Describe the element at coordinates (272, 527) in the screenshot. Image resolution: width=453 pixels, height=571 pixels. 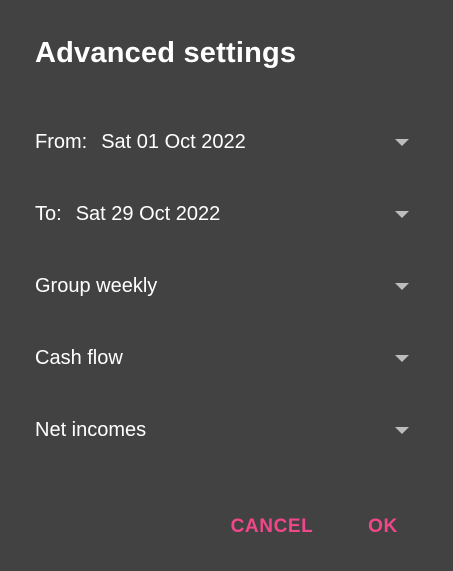
I see `cancel-button: CANCEL` at that location.